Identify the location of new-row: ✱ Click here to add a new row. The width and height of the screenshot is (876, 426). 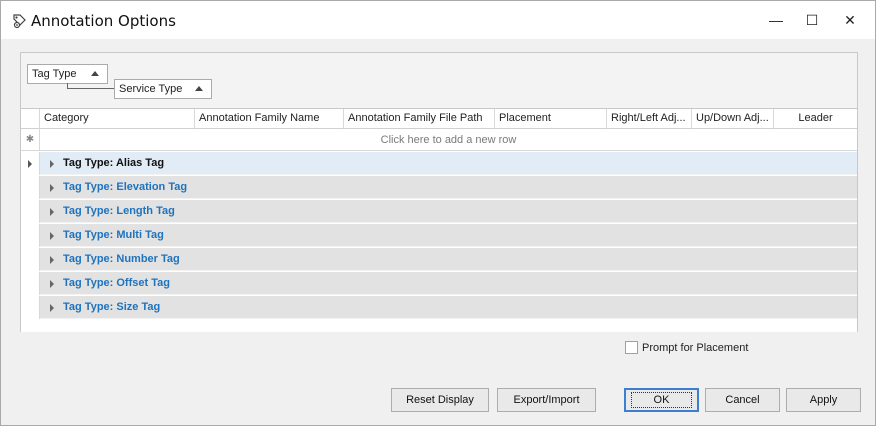
(439, 140).